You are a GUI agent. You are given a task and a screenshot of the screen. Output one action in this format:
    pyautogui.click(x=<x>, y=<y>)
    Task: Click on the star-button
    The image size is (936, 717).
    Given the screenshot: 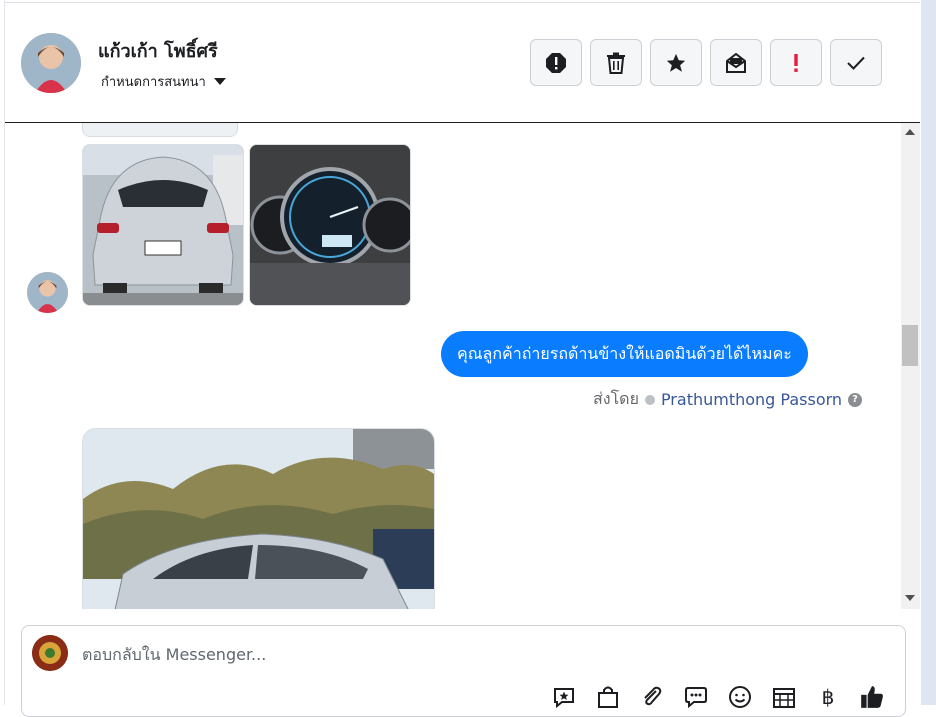 What is the action you would take?
    pyautogui.click(x=676, y=62)
    